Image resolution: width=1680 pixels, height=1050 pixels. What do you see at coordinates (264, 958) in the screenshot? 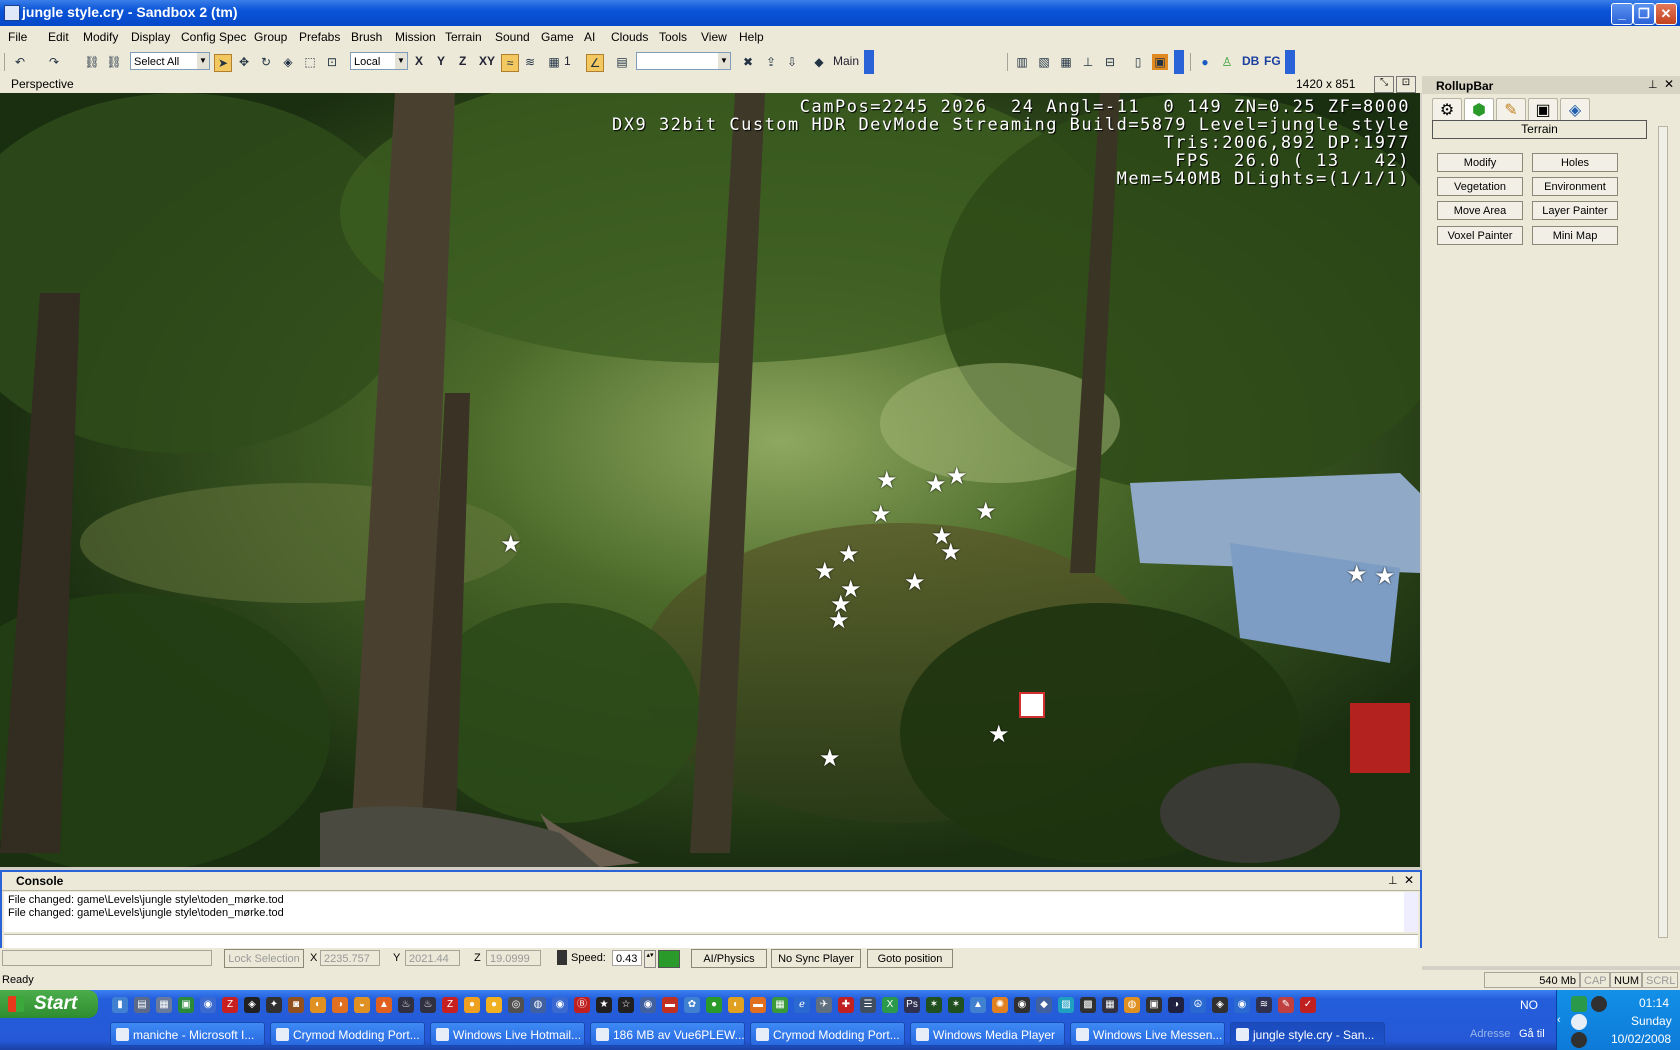
I see `lock-selection-button: Lock Selection` at bounding box center [264, 958].